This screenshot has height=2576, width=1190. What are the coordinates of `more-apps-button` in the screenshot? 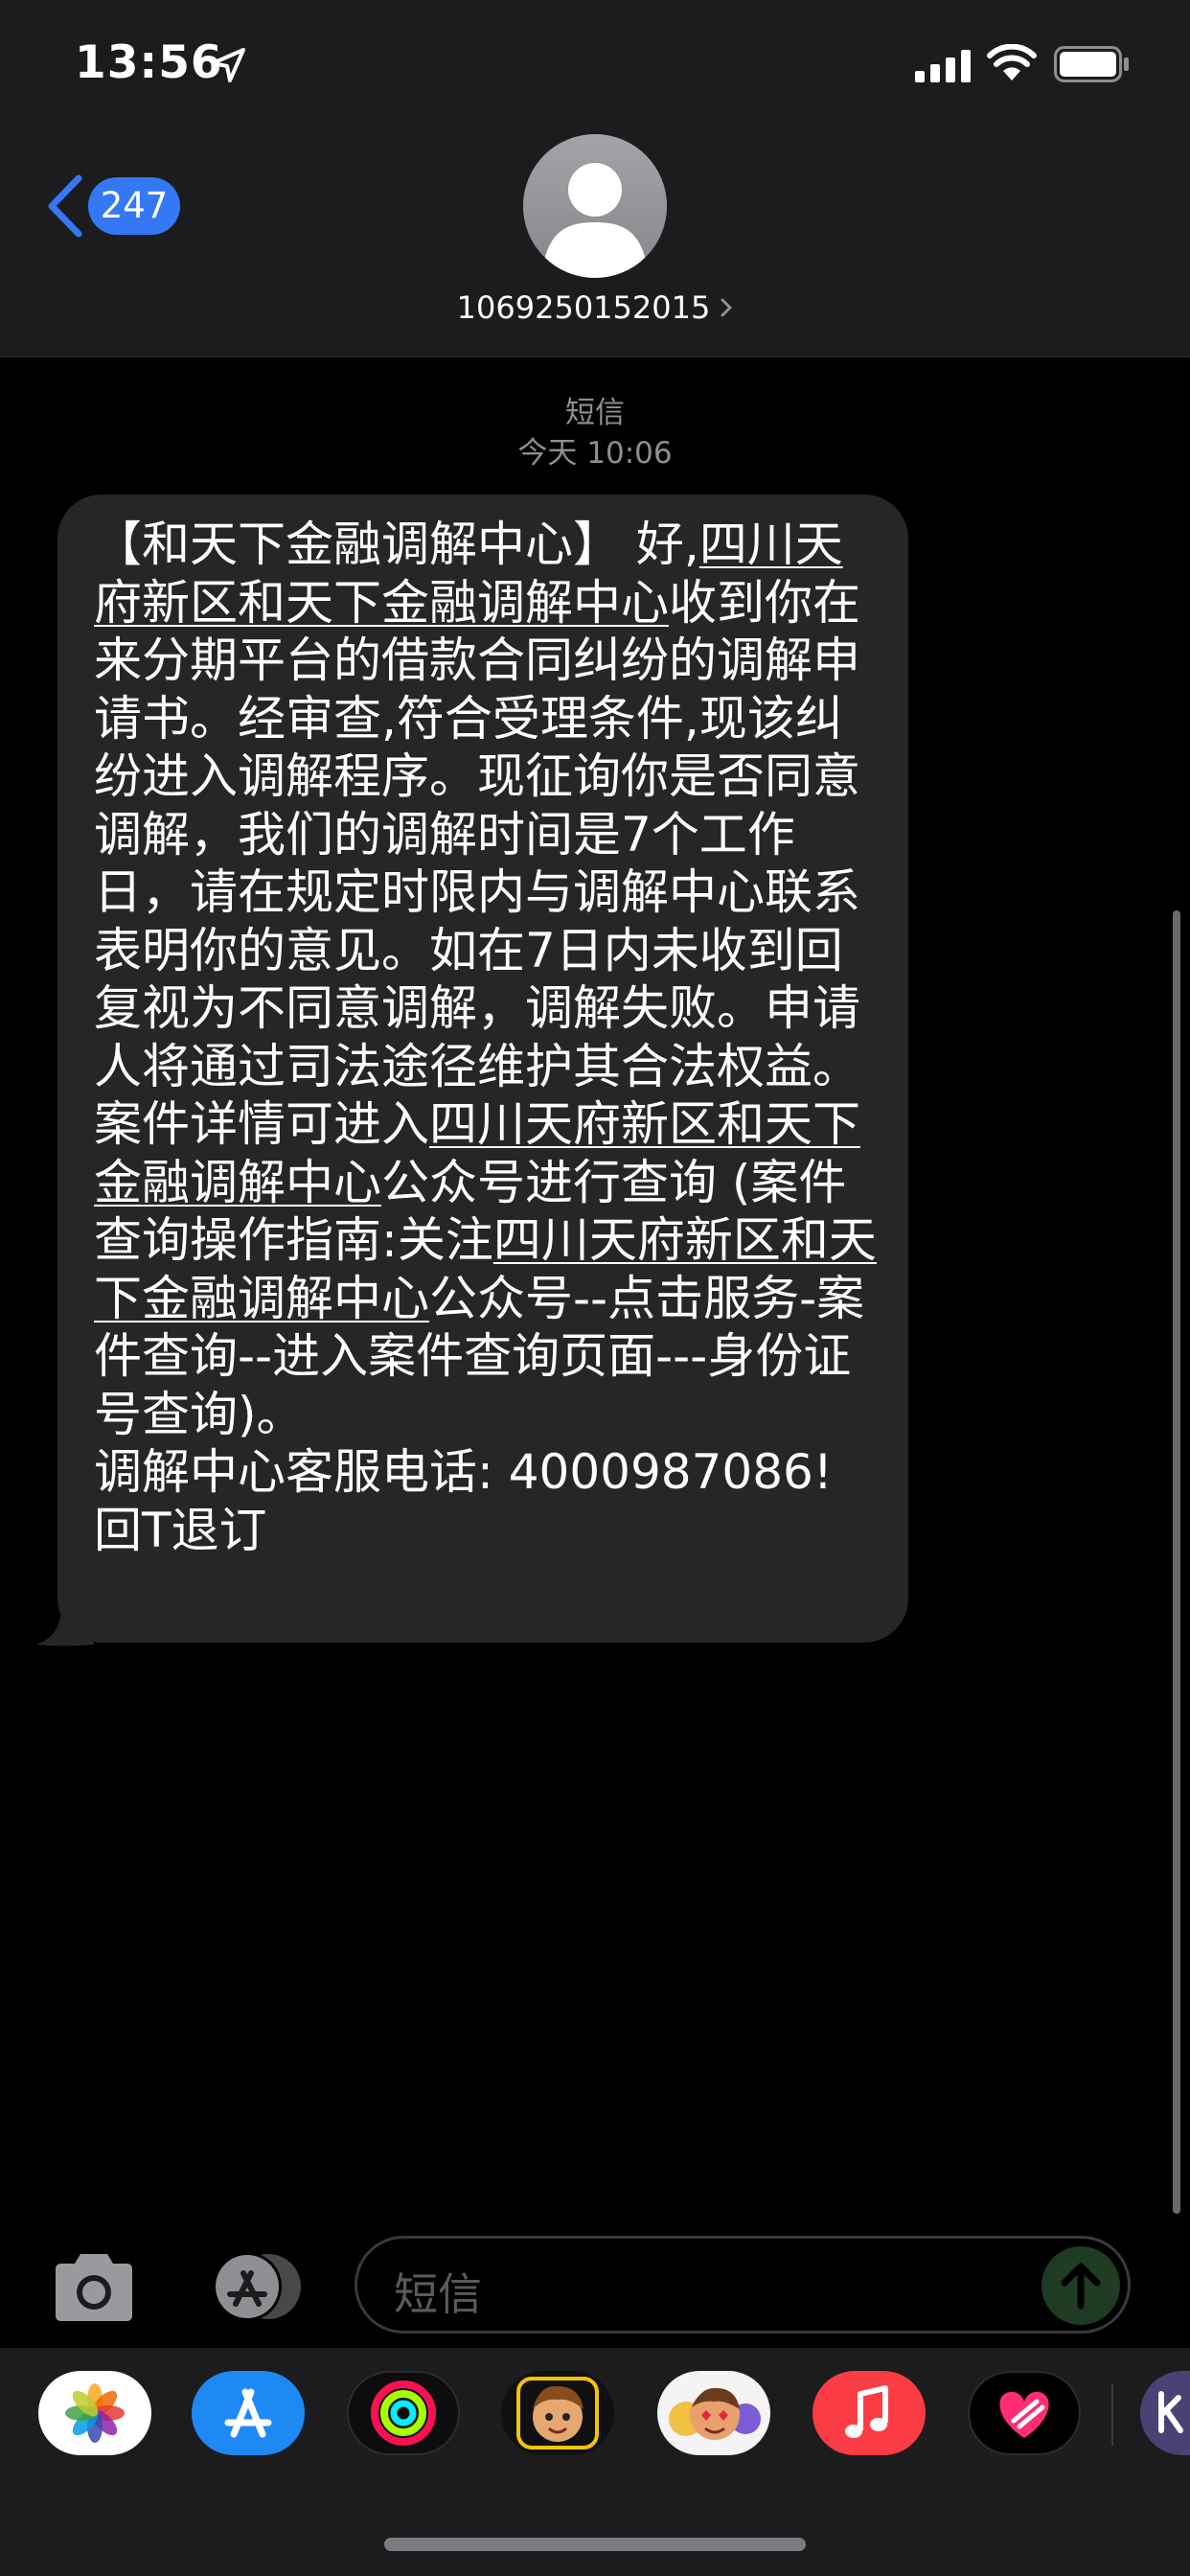 It's located at (1165, 2413).